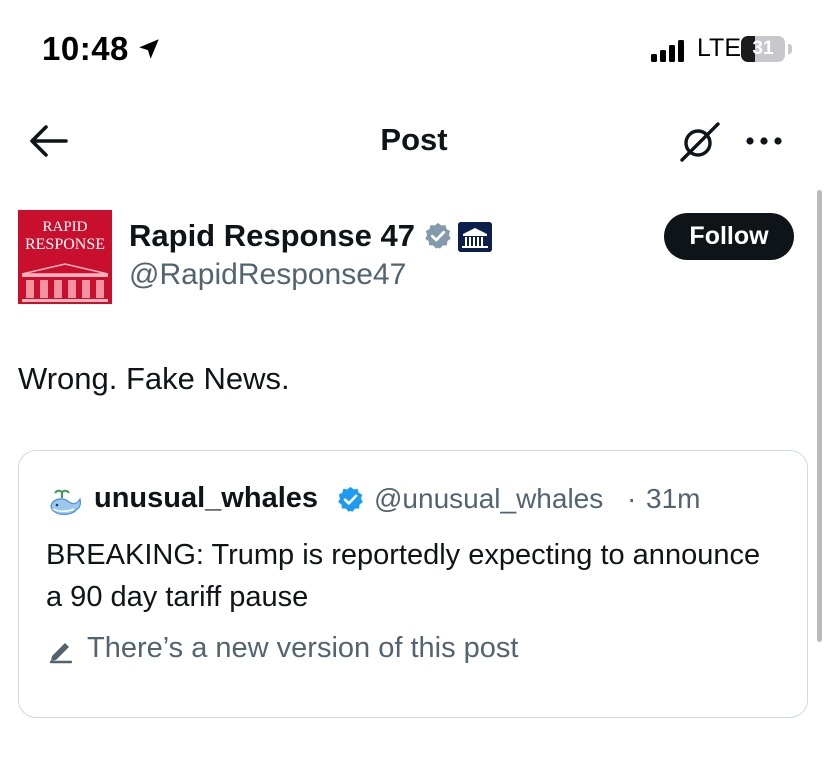 The image size is (828, 775). I want to click on network-type: LTE, so click(719, 48).